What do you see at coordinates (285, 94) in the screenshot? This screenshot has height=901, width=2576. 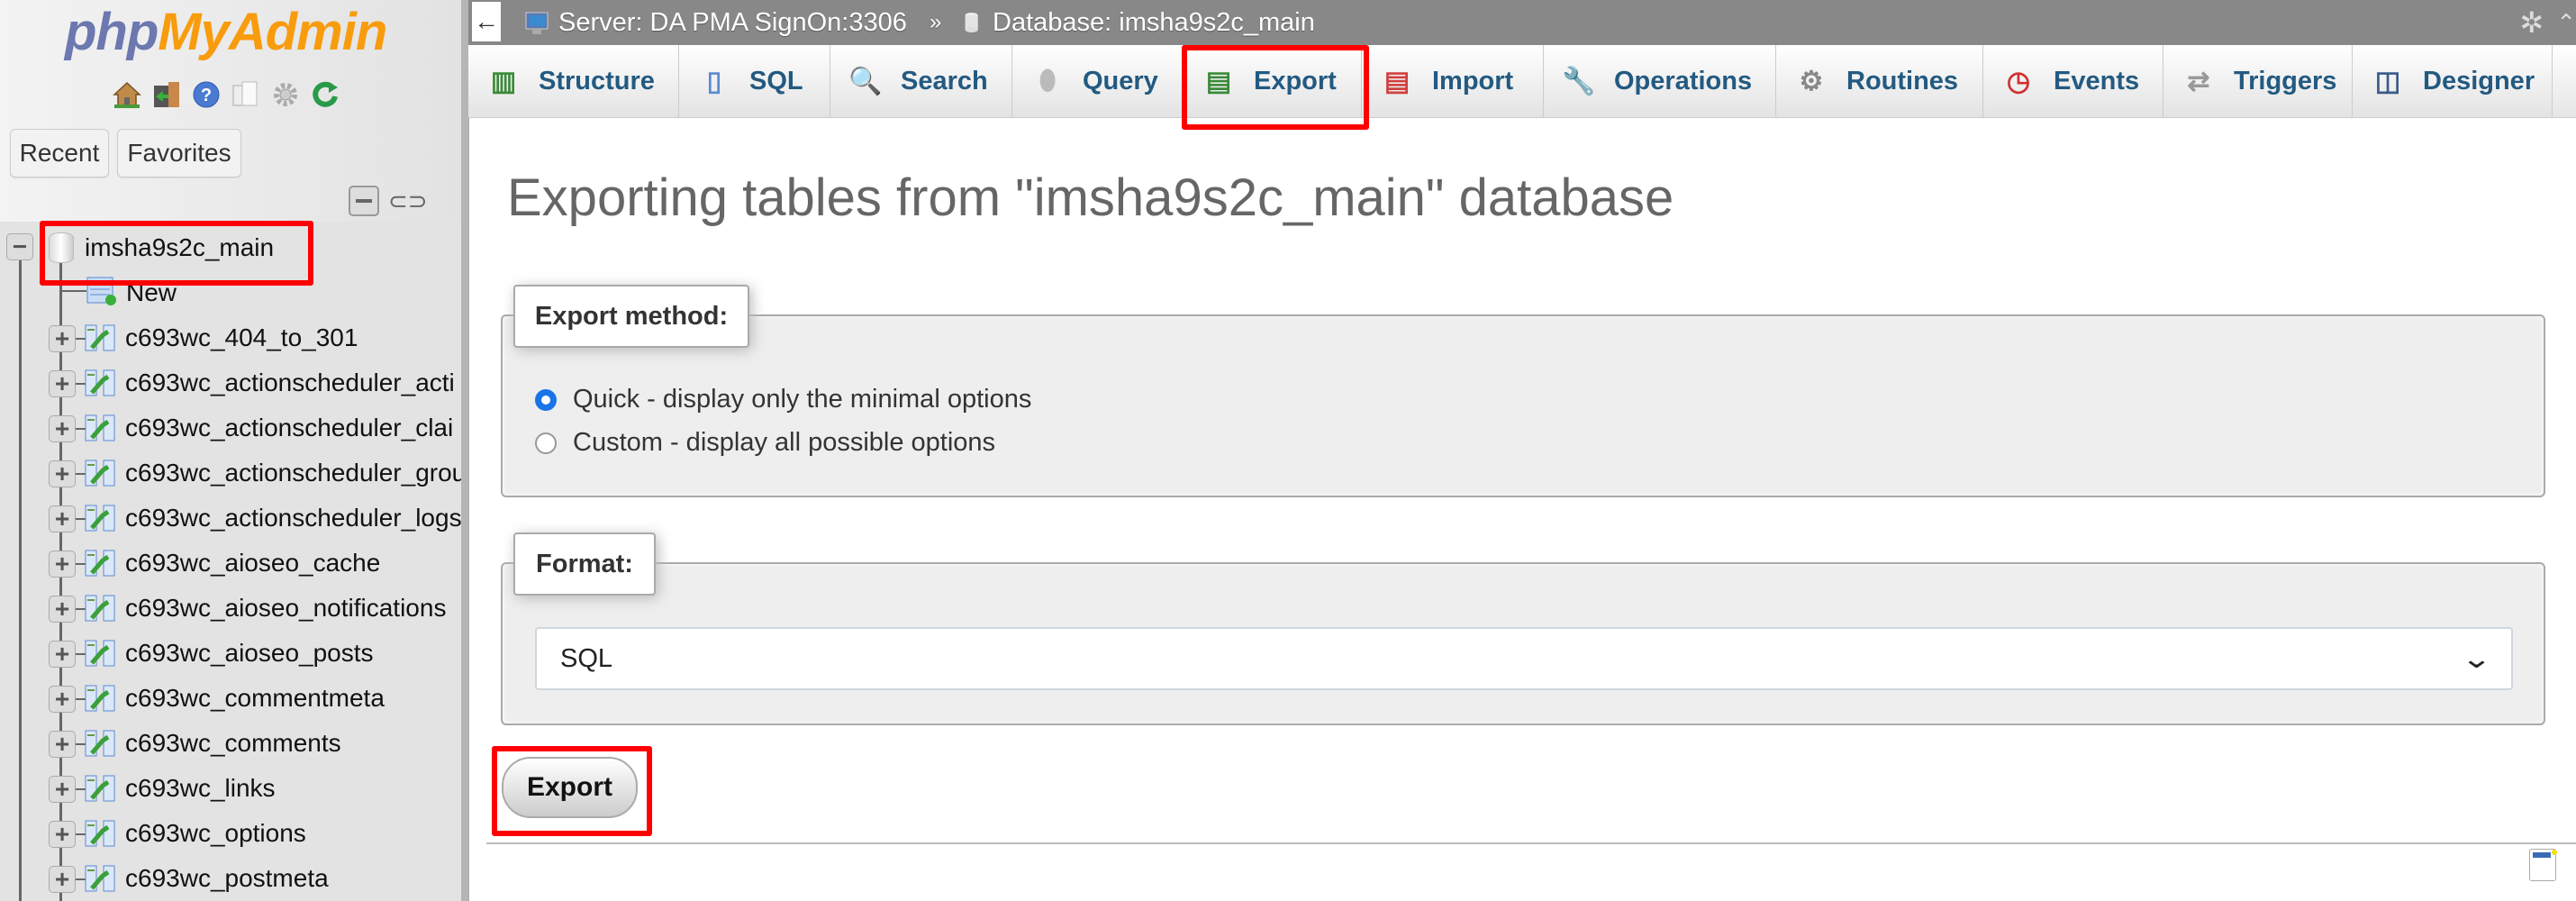 I see `settings-icon` at bounding box center [285, 94].